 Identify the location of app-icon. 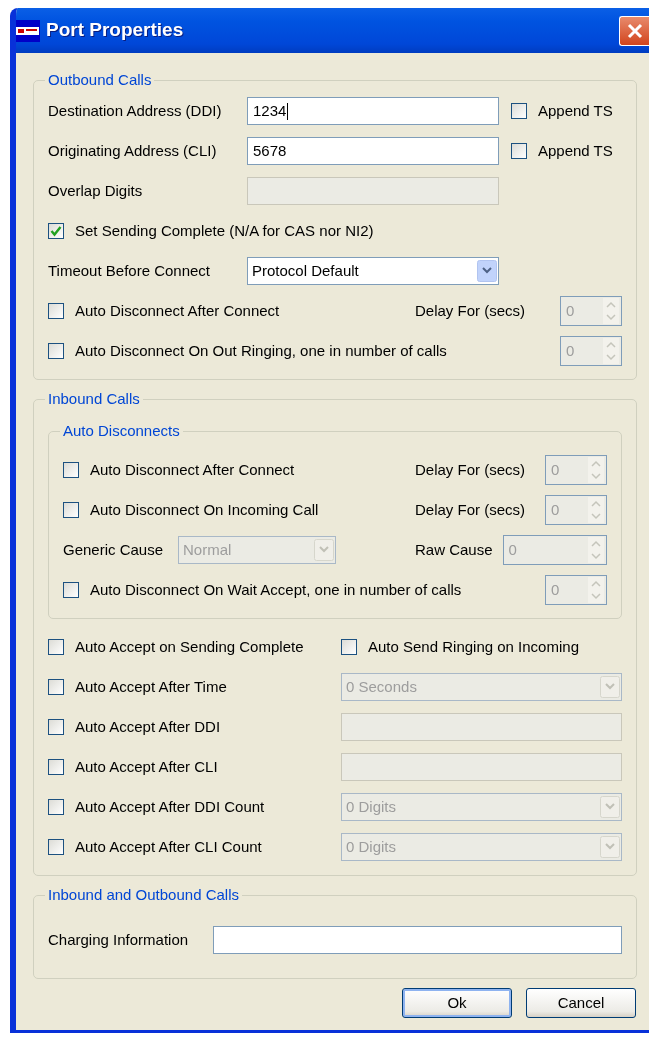
(28, 30).